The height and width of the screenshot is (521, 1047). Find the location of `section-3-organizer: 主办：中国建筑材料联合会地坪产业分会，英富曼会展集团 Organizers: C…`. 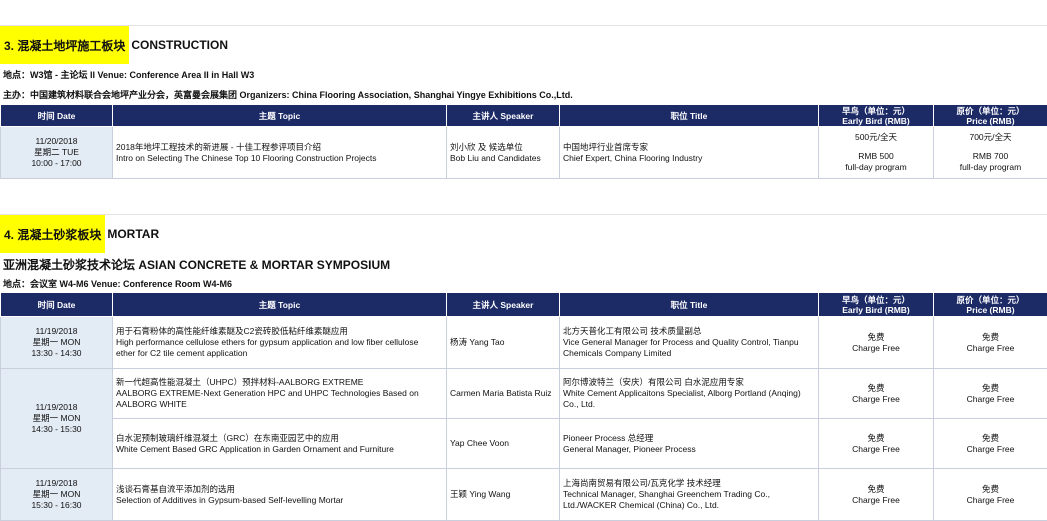

section-3-organizer: 主办：中国建筑材料联合会地坪产业分会，英富曼会展集团 Organizers: C… is located at coordinates (288, 95).